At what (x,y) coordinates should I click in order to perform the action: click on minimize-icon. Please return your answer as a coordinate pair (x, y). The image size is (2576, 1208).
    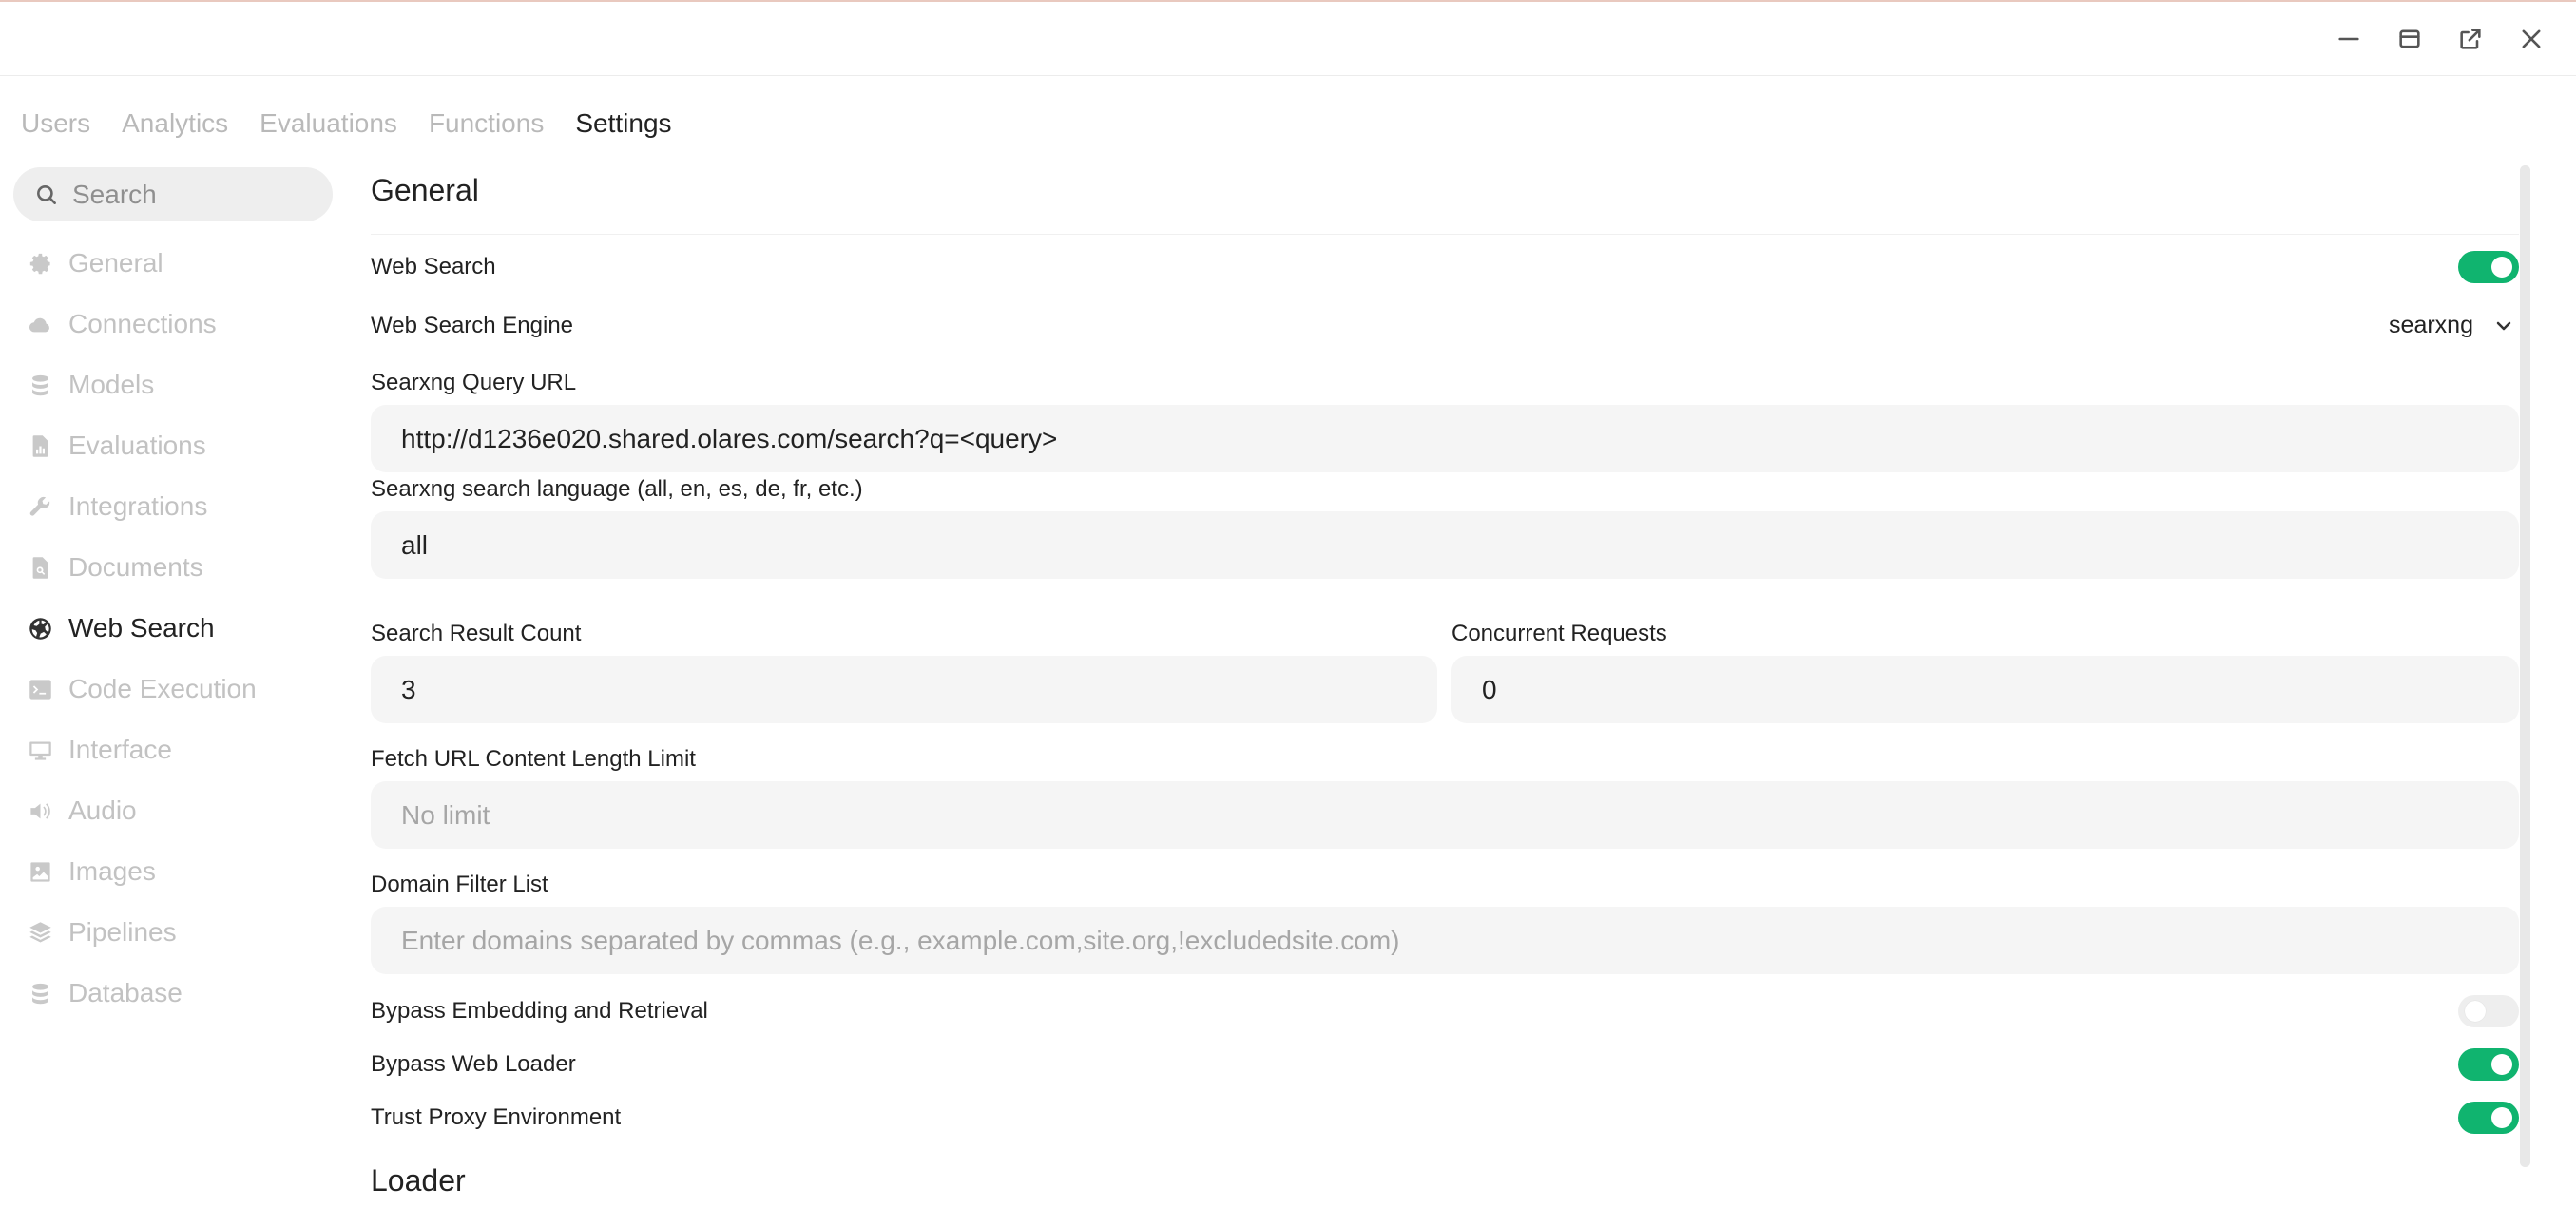
    Looking at the image, I should click on (2349, 39).